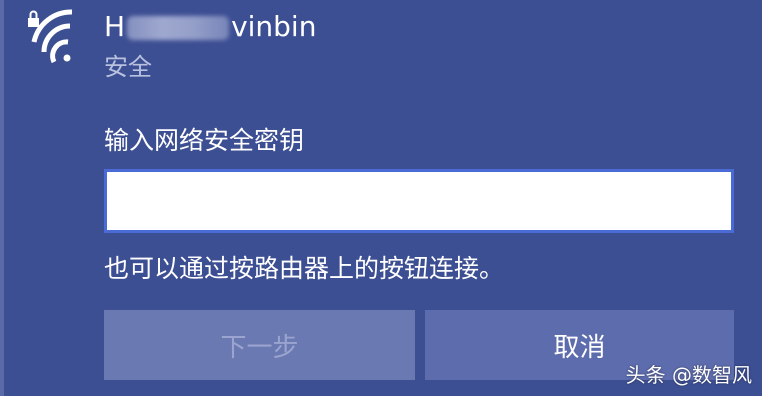  I want to click on security-status: 安全, so click(128, 67).